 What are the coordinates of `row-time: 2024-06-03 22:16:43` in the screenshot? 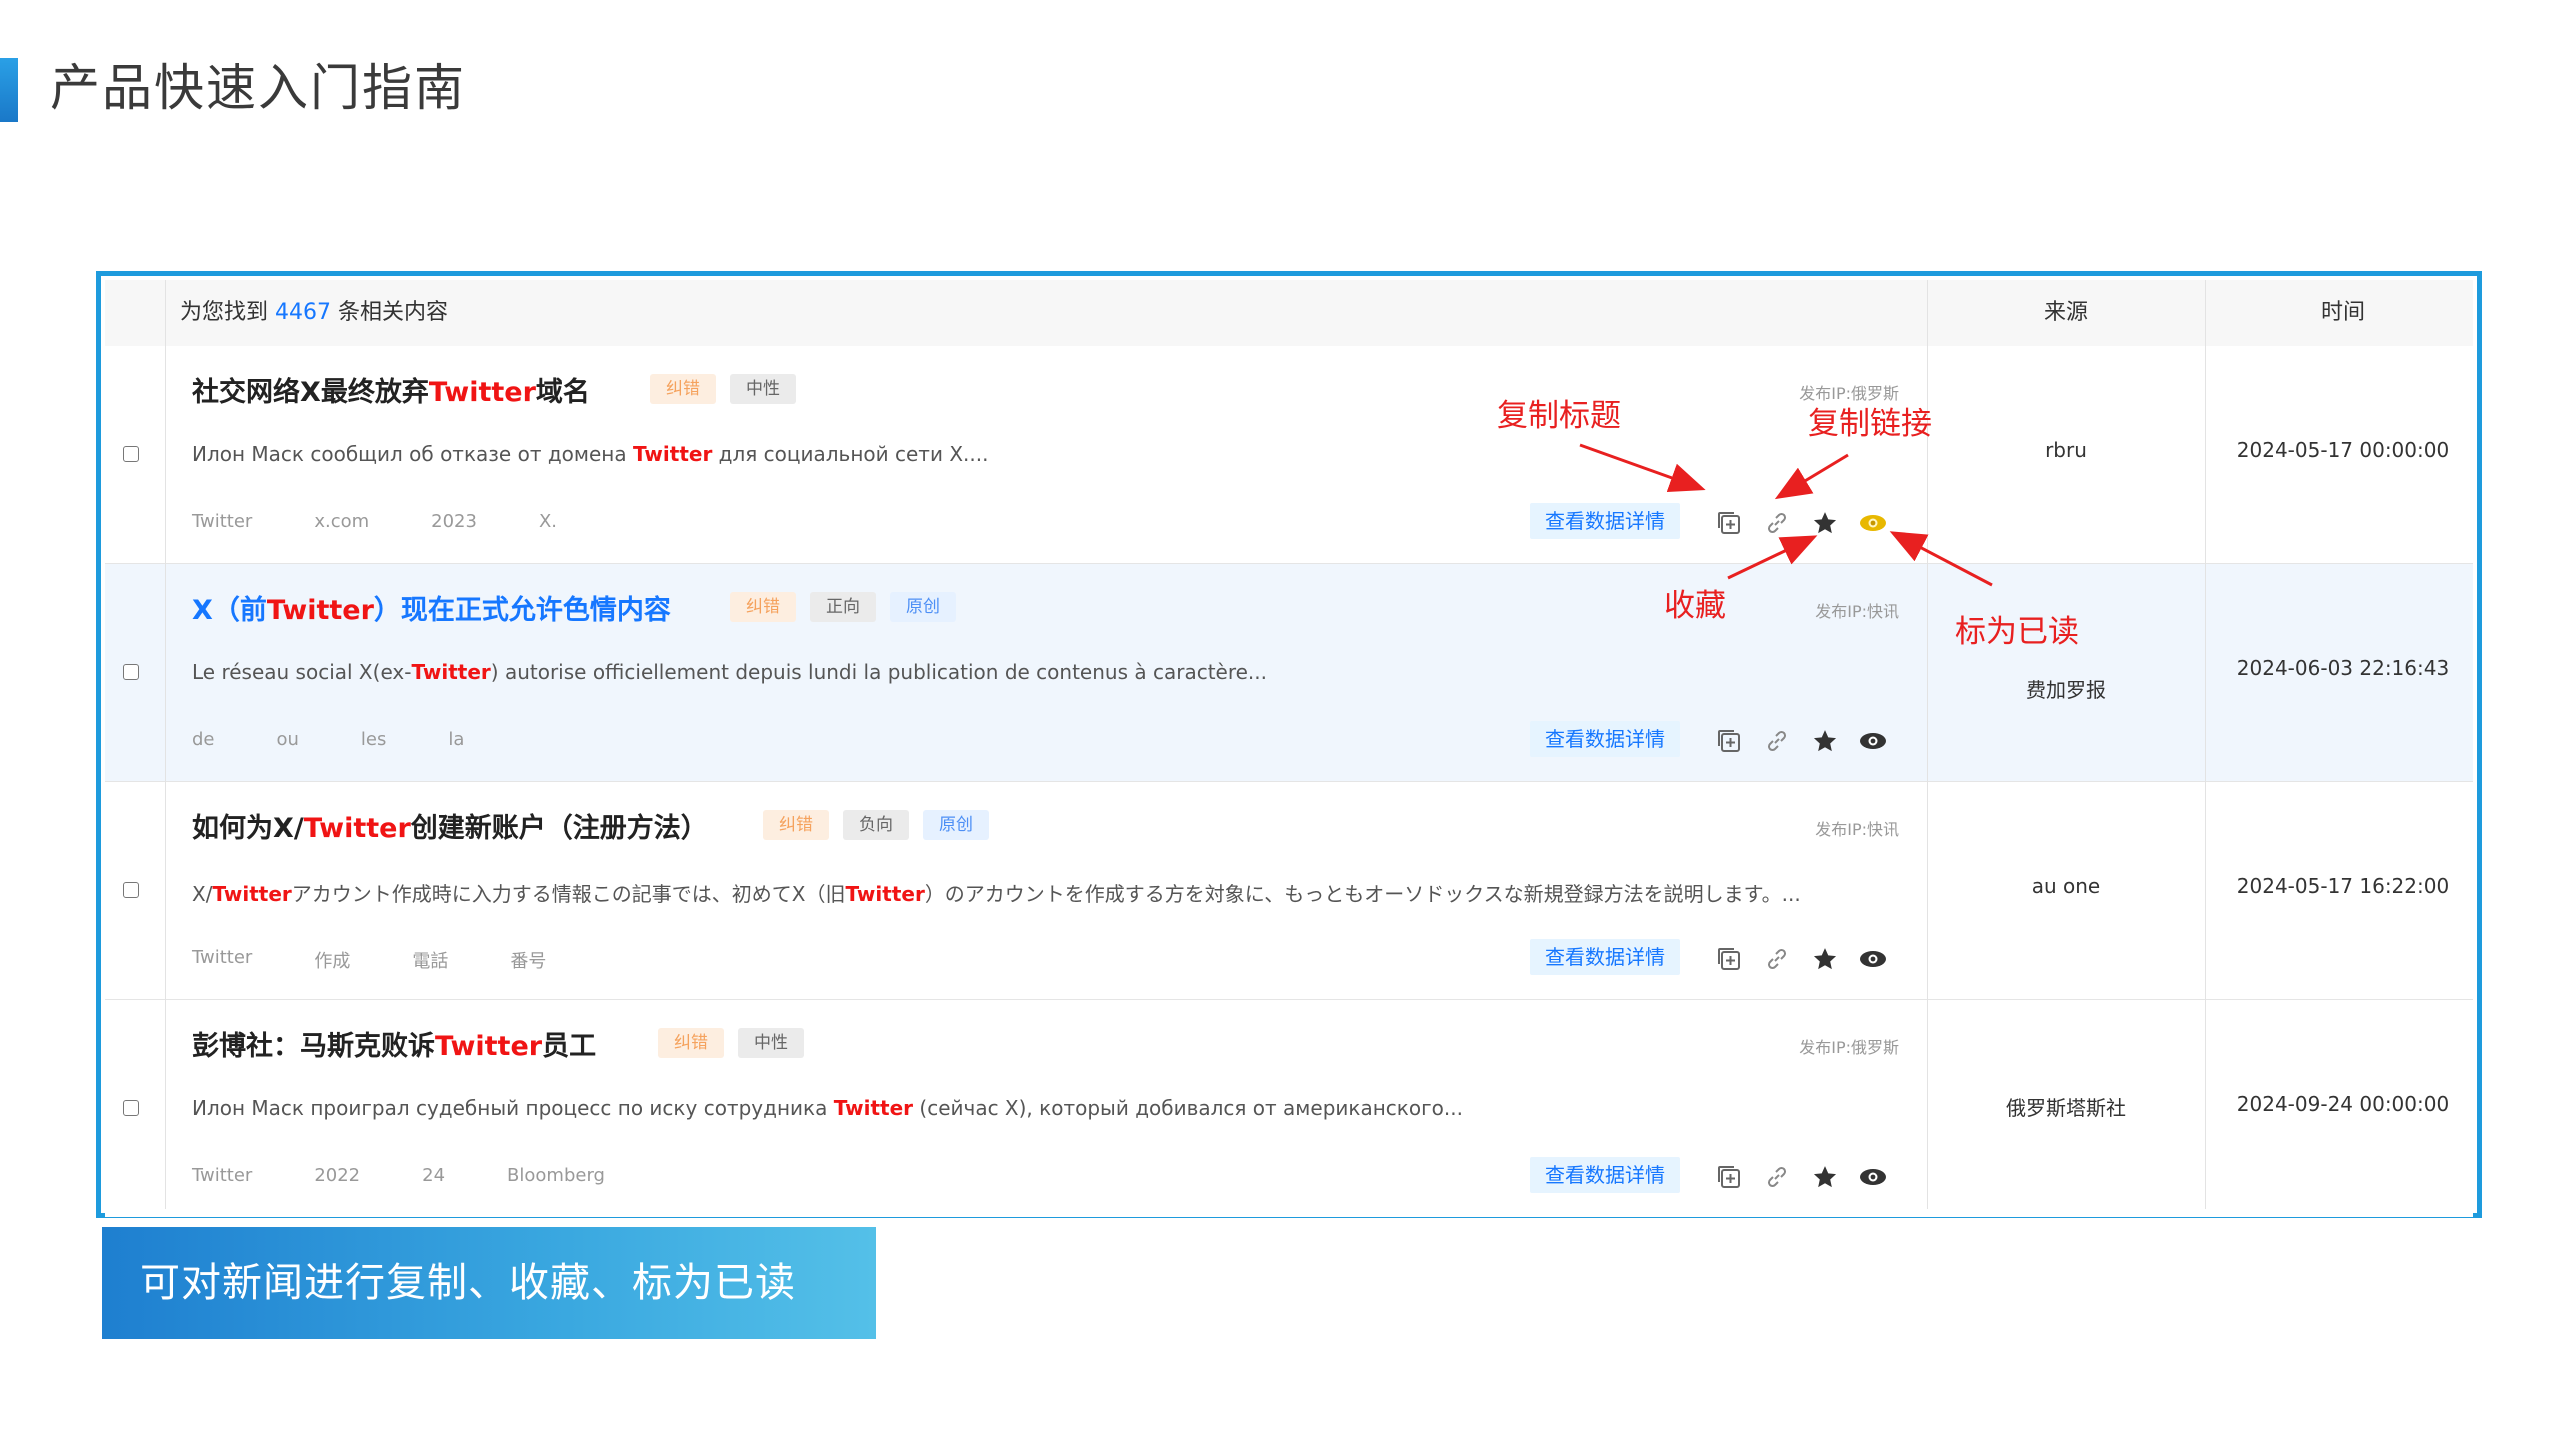 It's located at (2343, 668).